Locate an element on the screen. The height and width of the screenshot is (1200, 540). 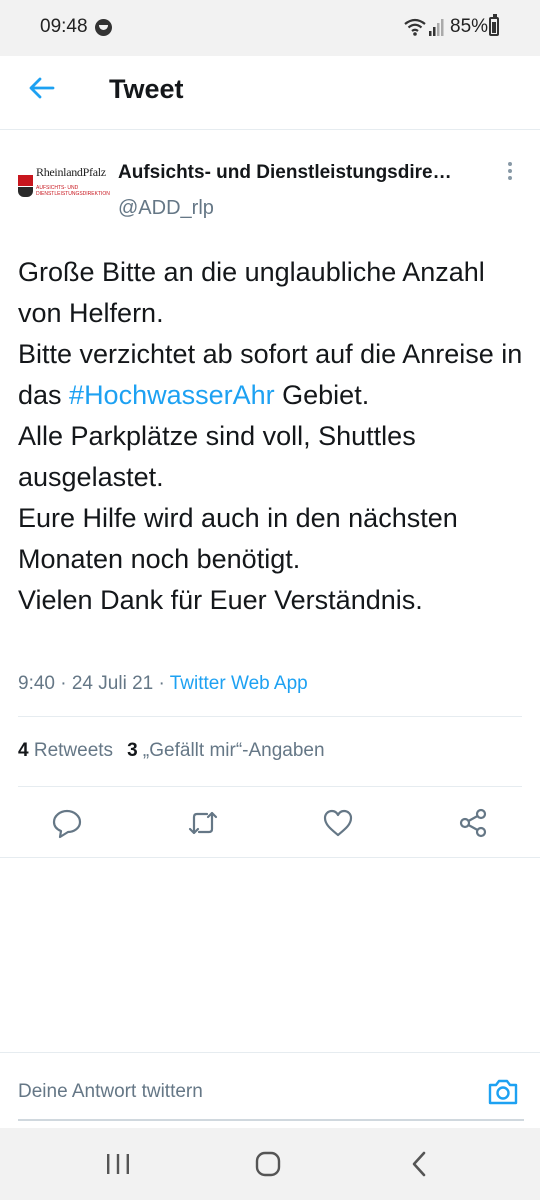
home-icon is located at coordinates (268, 1164).